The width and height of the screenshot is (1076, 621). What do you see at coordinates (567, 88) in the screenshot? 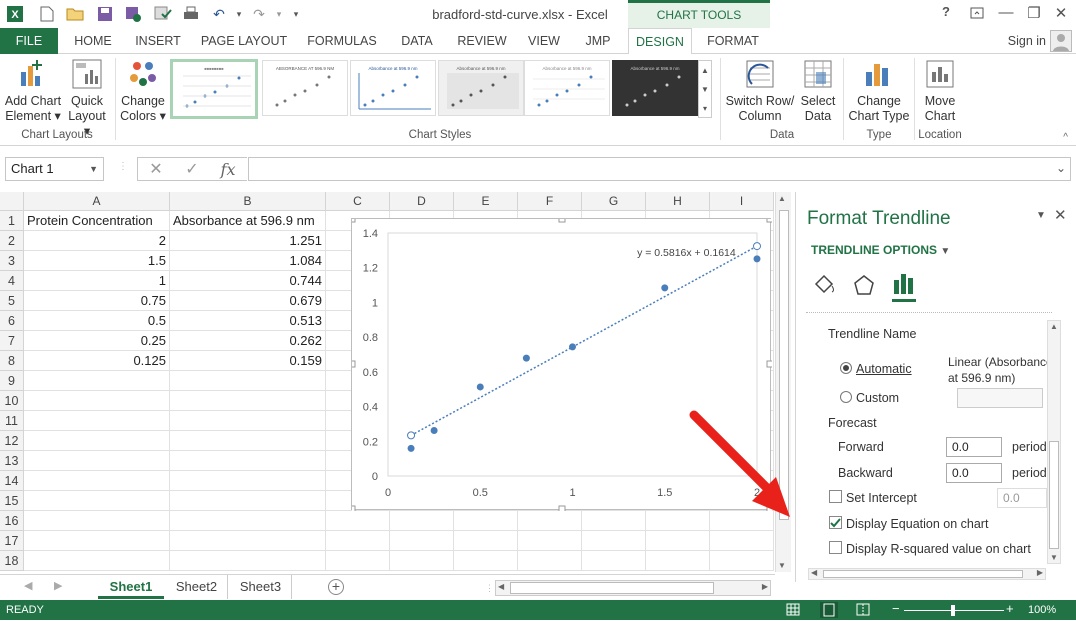
I see `chart-style-5: Absorbance at 596.9 nm` at bounding box center [567, 88].